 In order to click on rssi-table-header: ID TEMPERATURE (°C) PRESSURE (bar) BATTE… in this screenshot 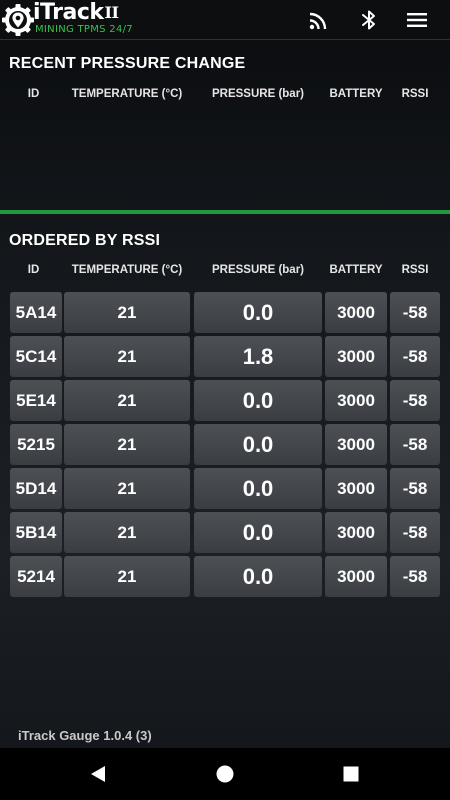, I will do `click(225, 272)`.